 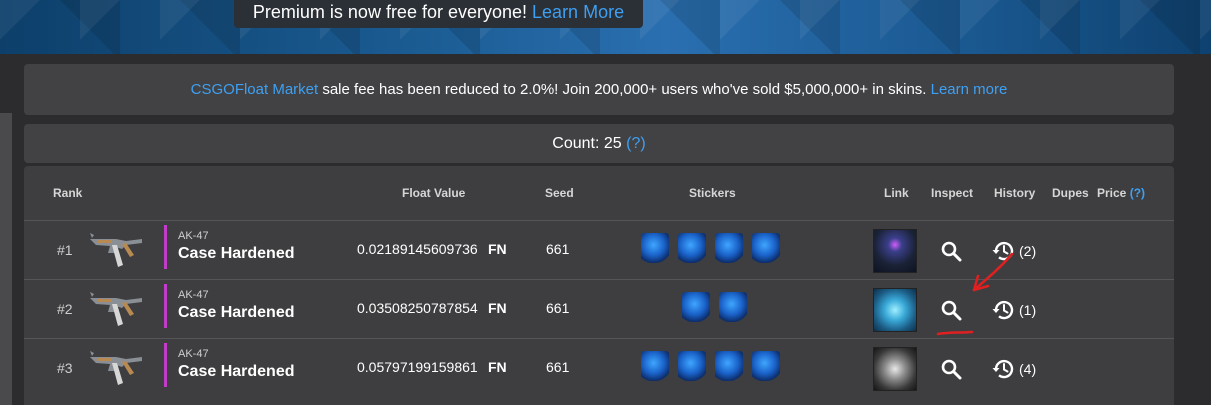 I want to click on history-count: (4), so click(x=1028, y=369).